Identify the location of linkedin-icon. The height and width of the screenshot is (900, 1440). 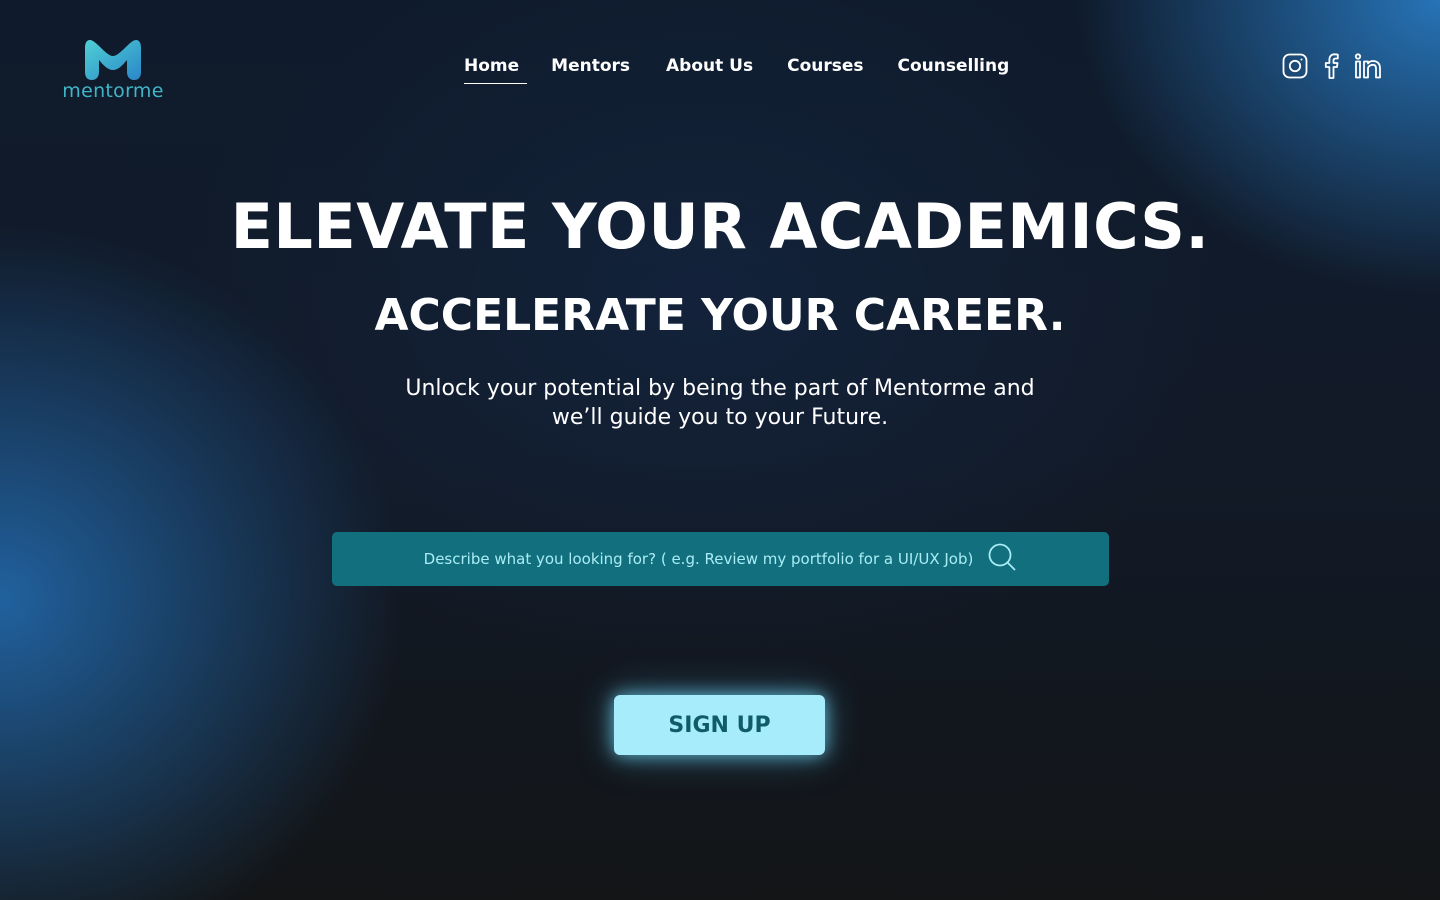
(1368, 68).